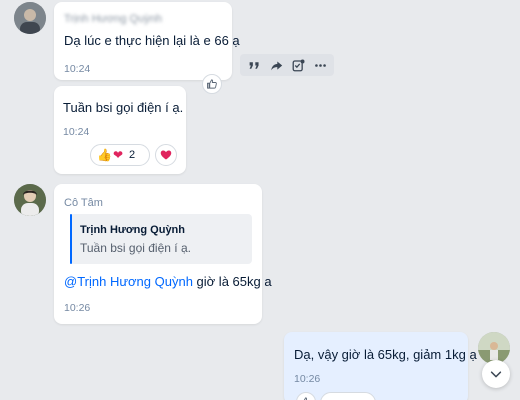  I want to click on sender-name: Cô Tâm, so click(83, 203).